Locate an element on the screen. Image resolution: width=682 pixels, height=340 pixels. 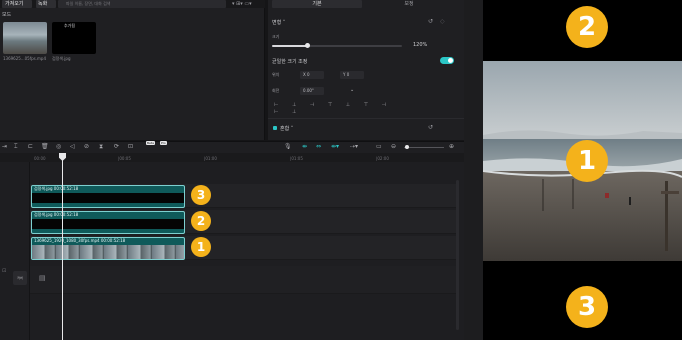
rotation-field: 0.00° is located at coordinates (312, 91).